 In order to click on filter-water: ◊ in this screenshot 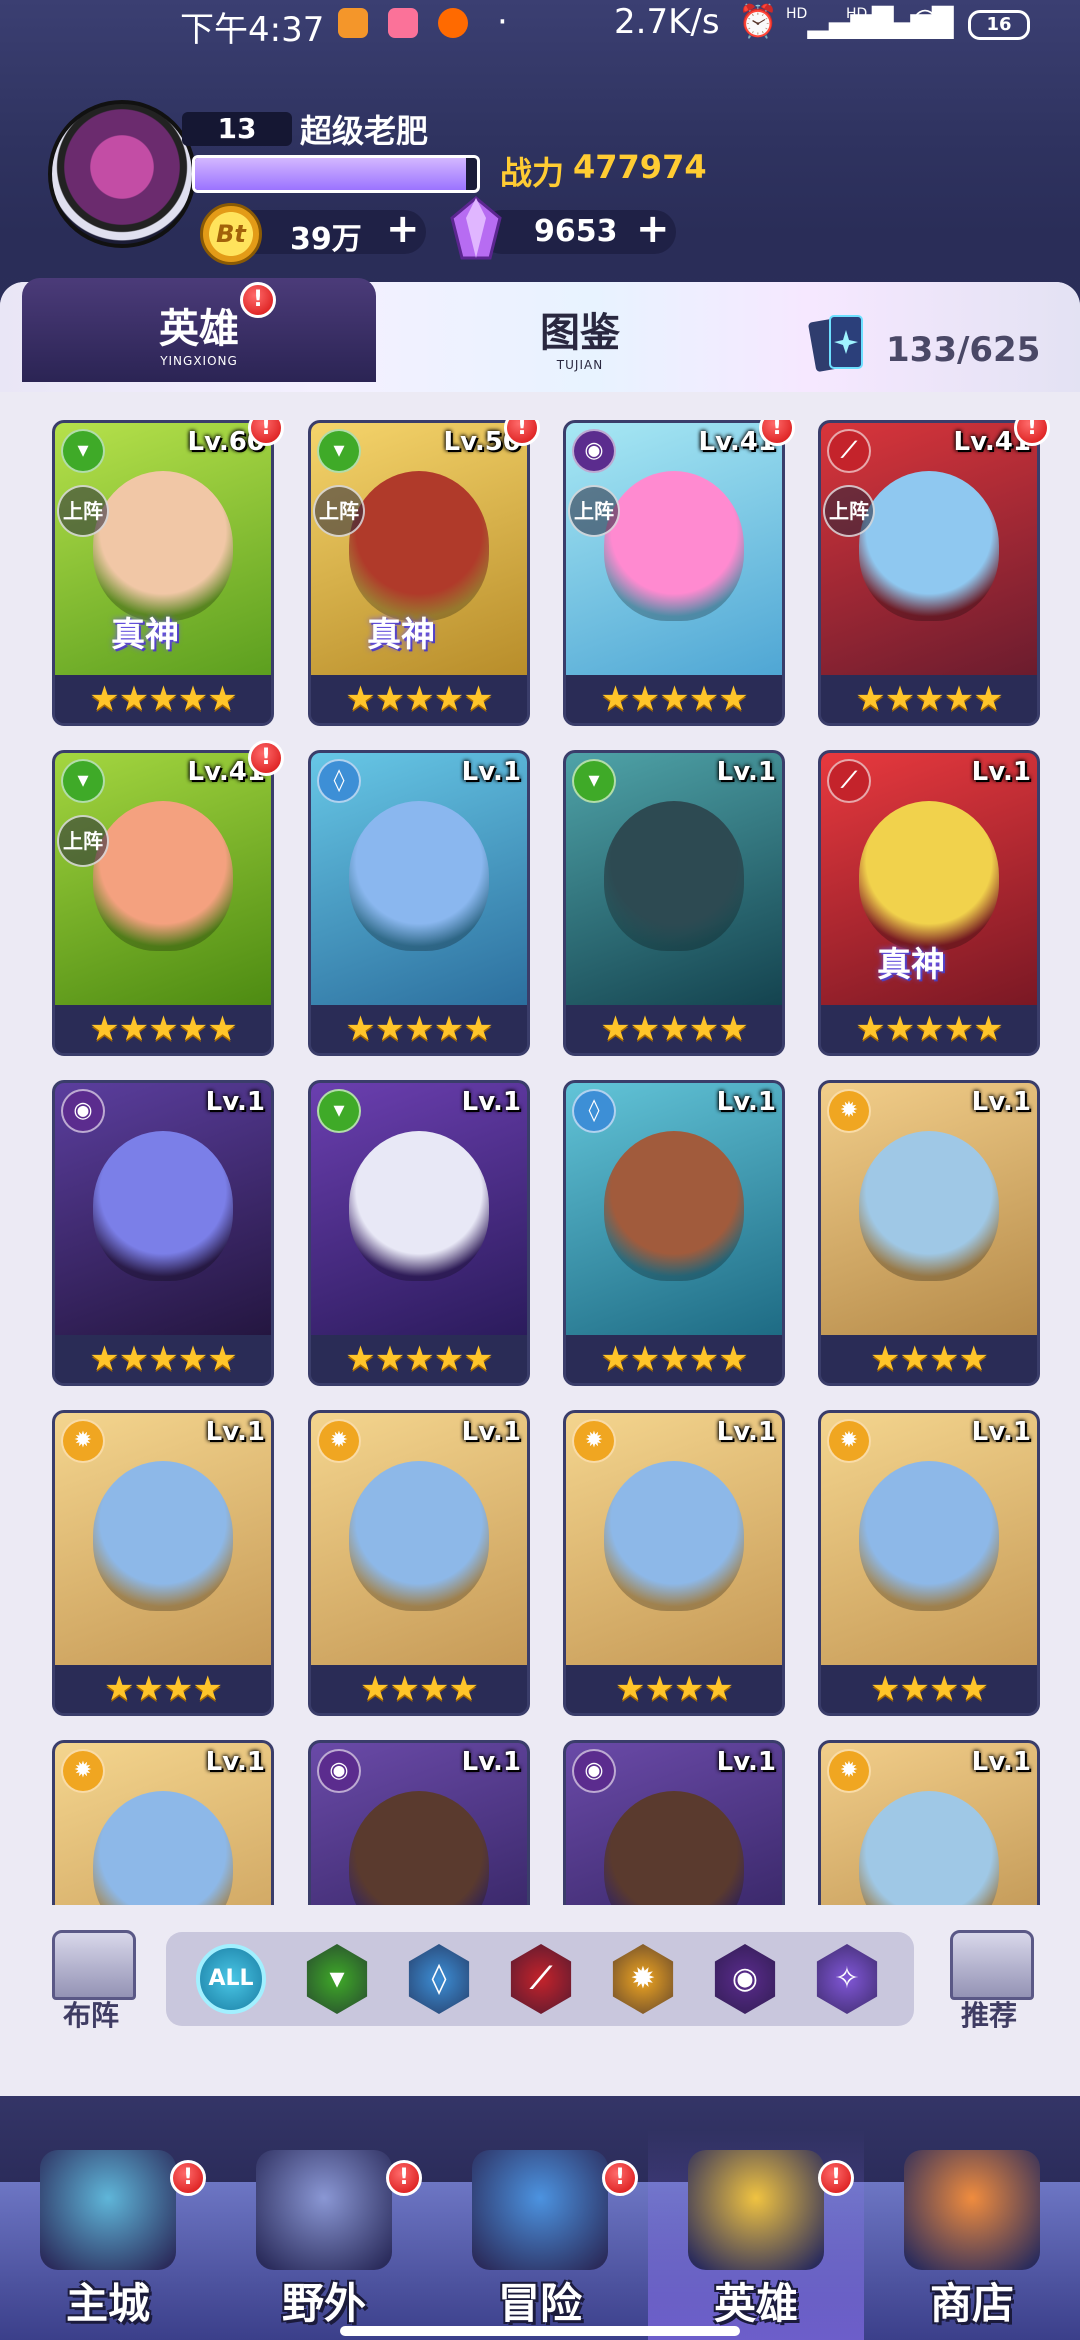, I will do `click(439, 1979)`.